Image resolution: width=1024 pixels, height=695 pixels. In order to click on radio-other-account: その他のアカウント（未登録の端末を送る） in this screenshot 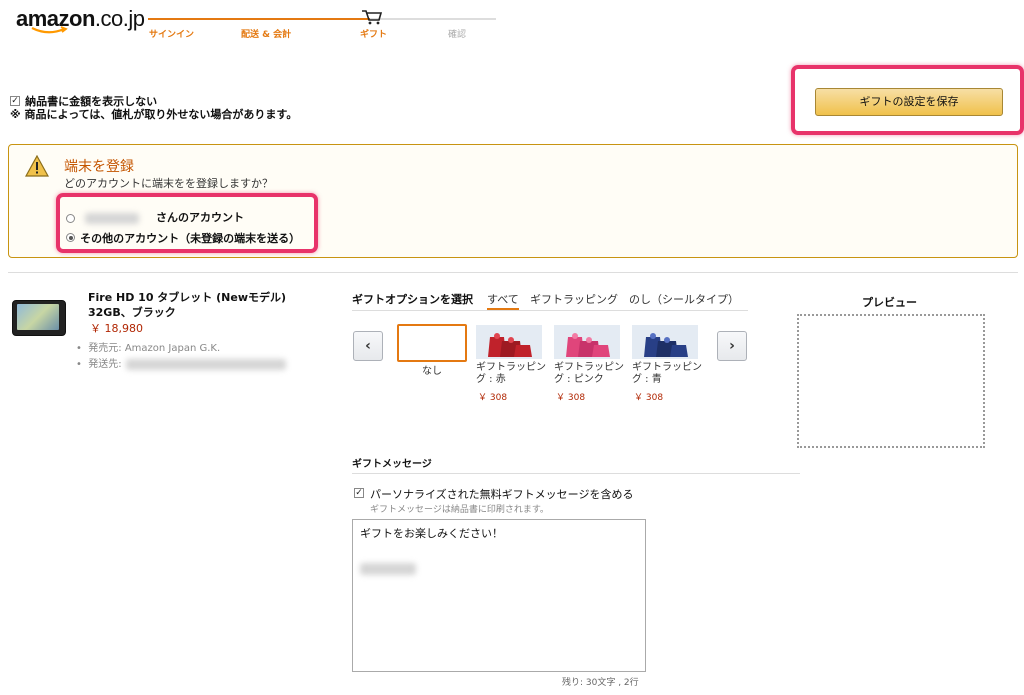, I will do `click(183, 236)`.